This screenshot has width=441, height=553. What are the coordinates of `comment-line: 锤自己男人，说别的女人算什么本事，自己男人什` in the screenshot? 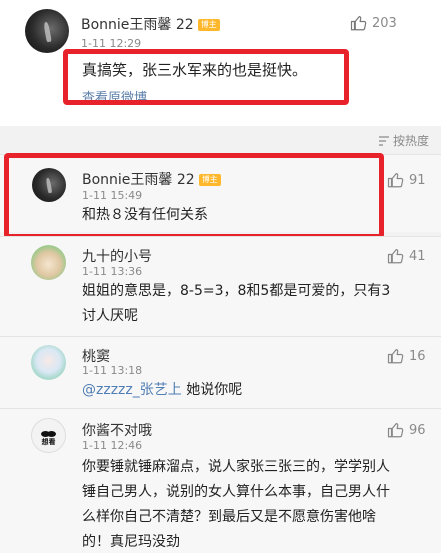 It's located at (236, 492).